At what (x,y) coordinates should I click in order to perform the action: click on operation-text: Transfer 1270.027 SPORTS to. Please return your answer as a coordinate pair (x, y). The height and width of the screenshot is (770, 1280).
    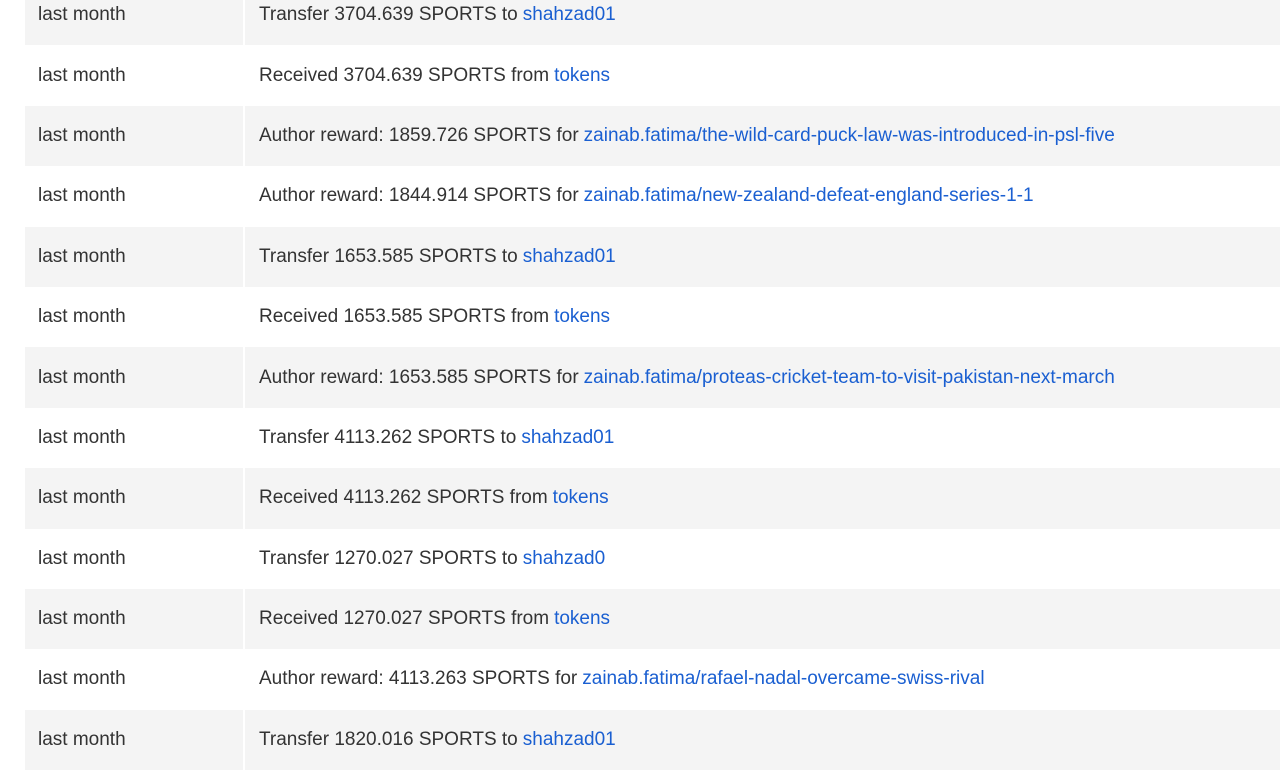
    Looking at the image, I should click on (388, 558).